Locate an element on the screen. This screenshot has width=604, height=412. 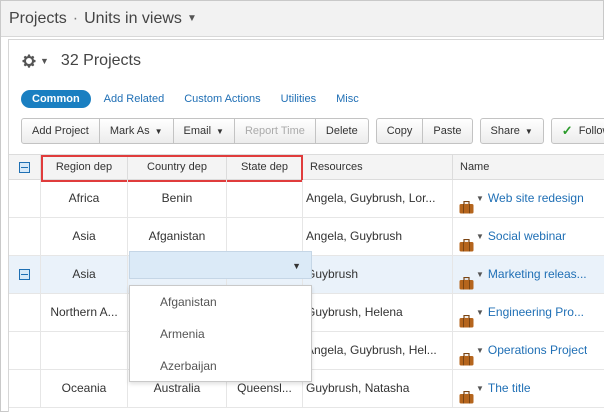
project-name-link: Web site redesign is located at coordinates (536, 198).